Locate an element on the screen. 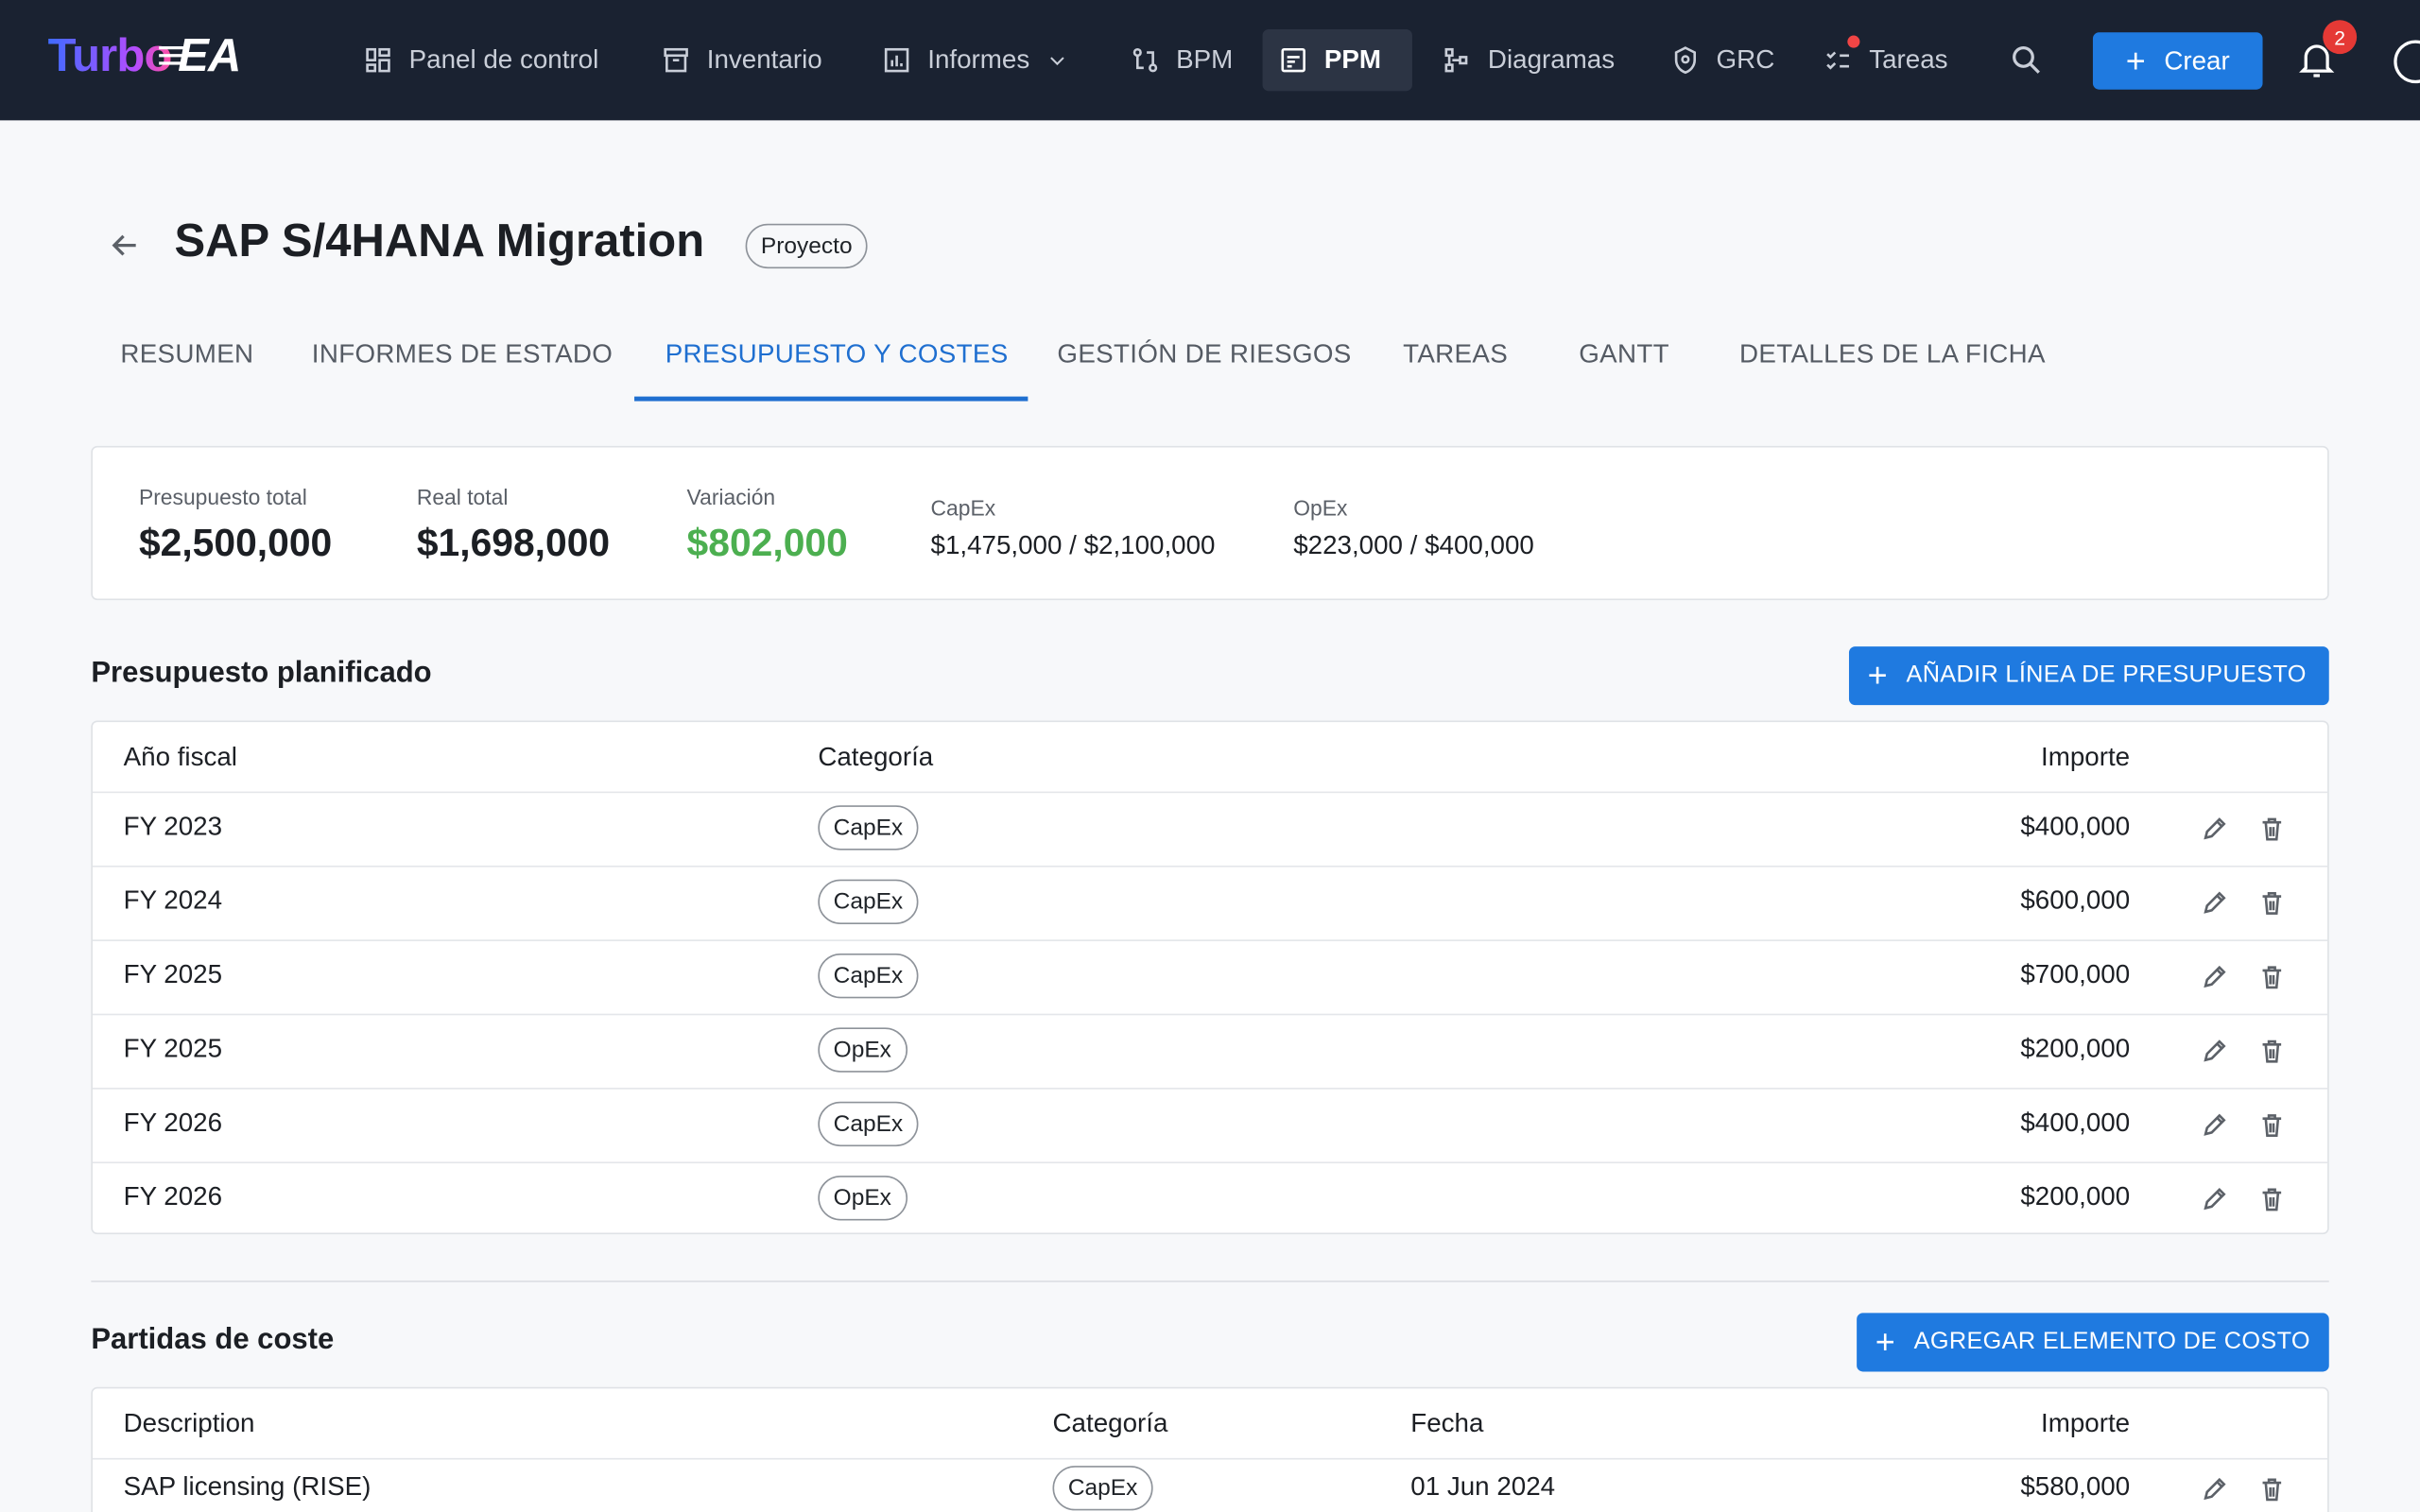  create-label: Crear is located at coordinates (2197, 60).